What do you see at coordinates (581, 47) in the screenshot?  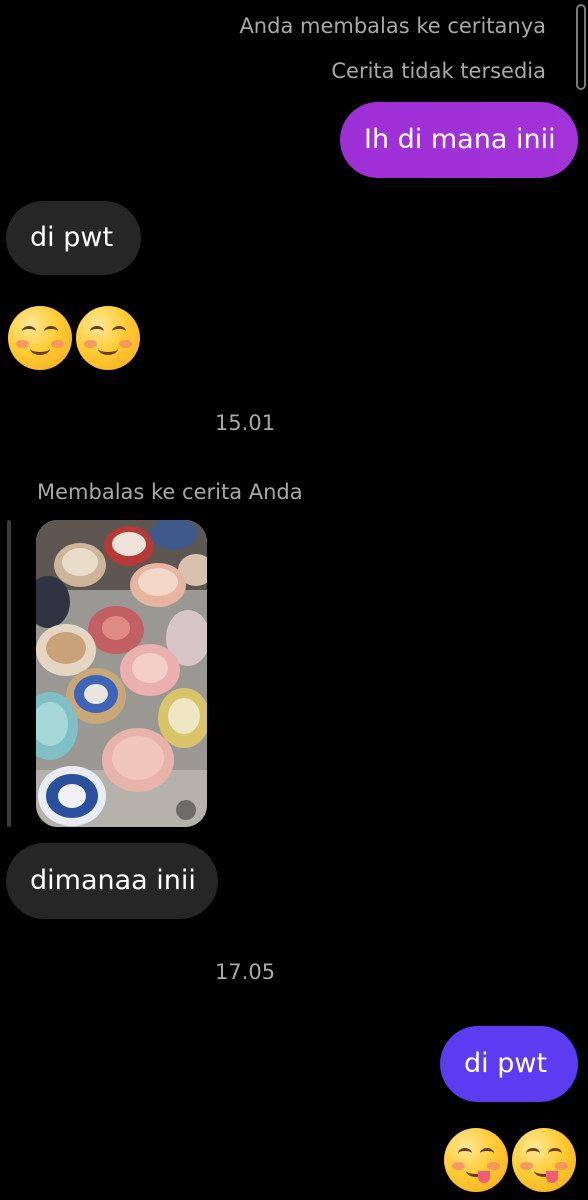 I see `chat-scrollbar` at bounding box center [581, 47].